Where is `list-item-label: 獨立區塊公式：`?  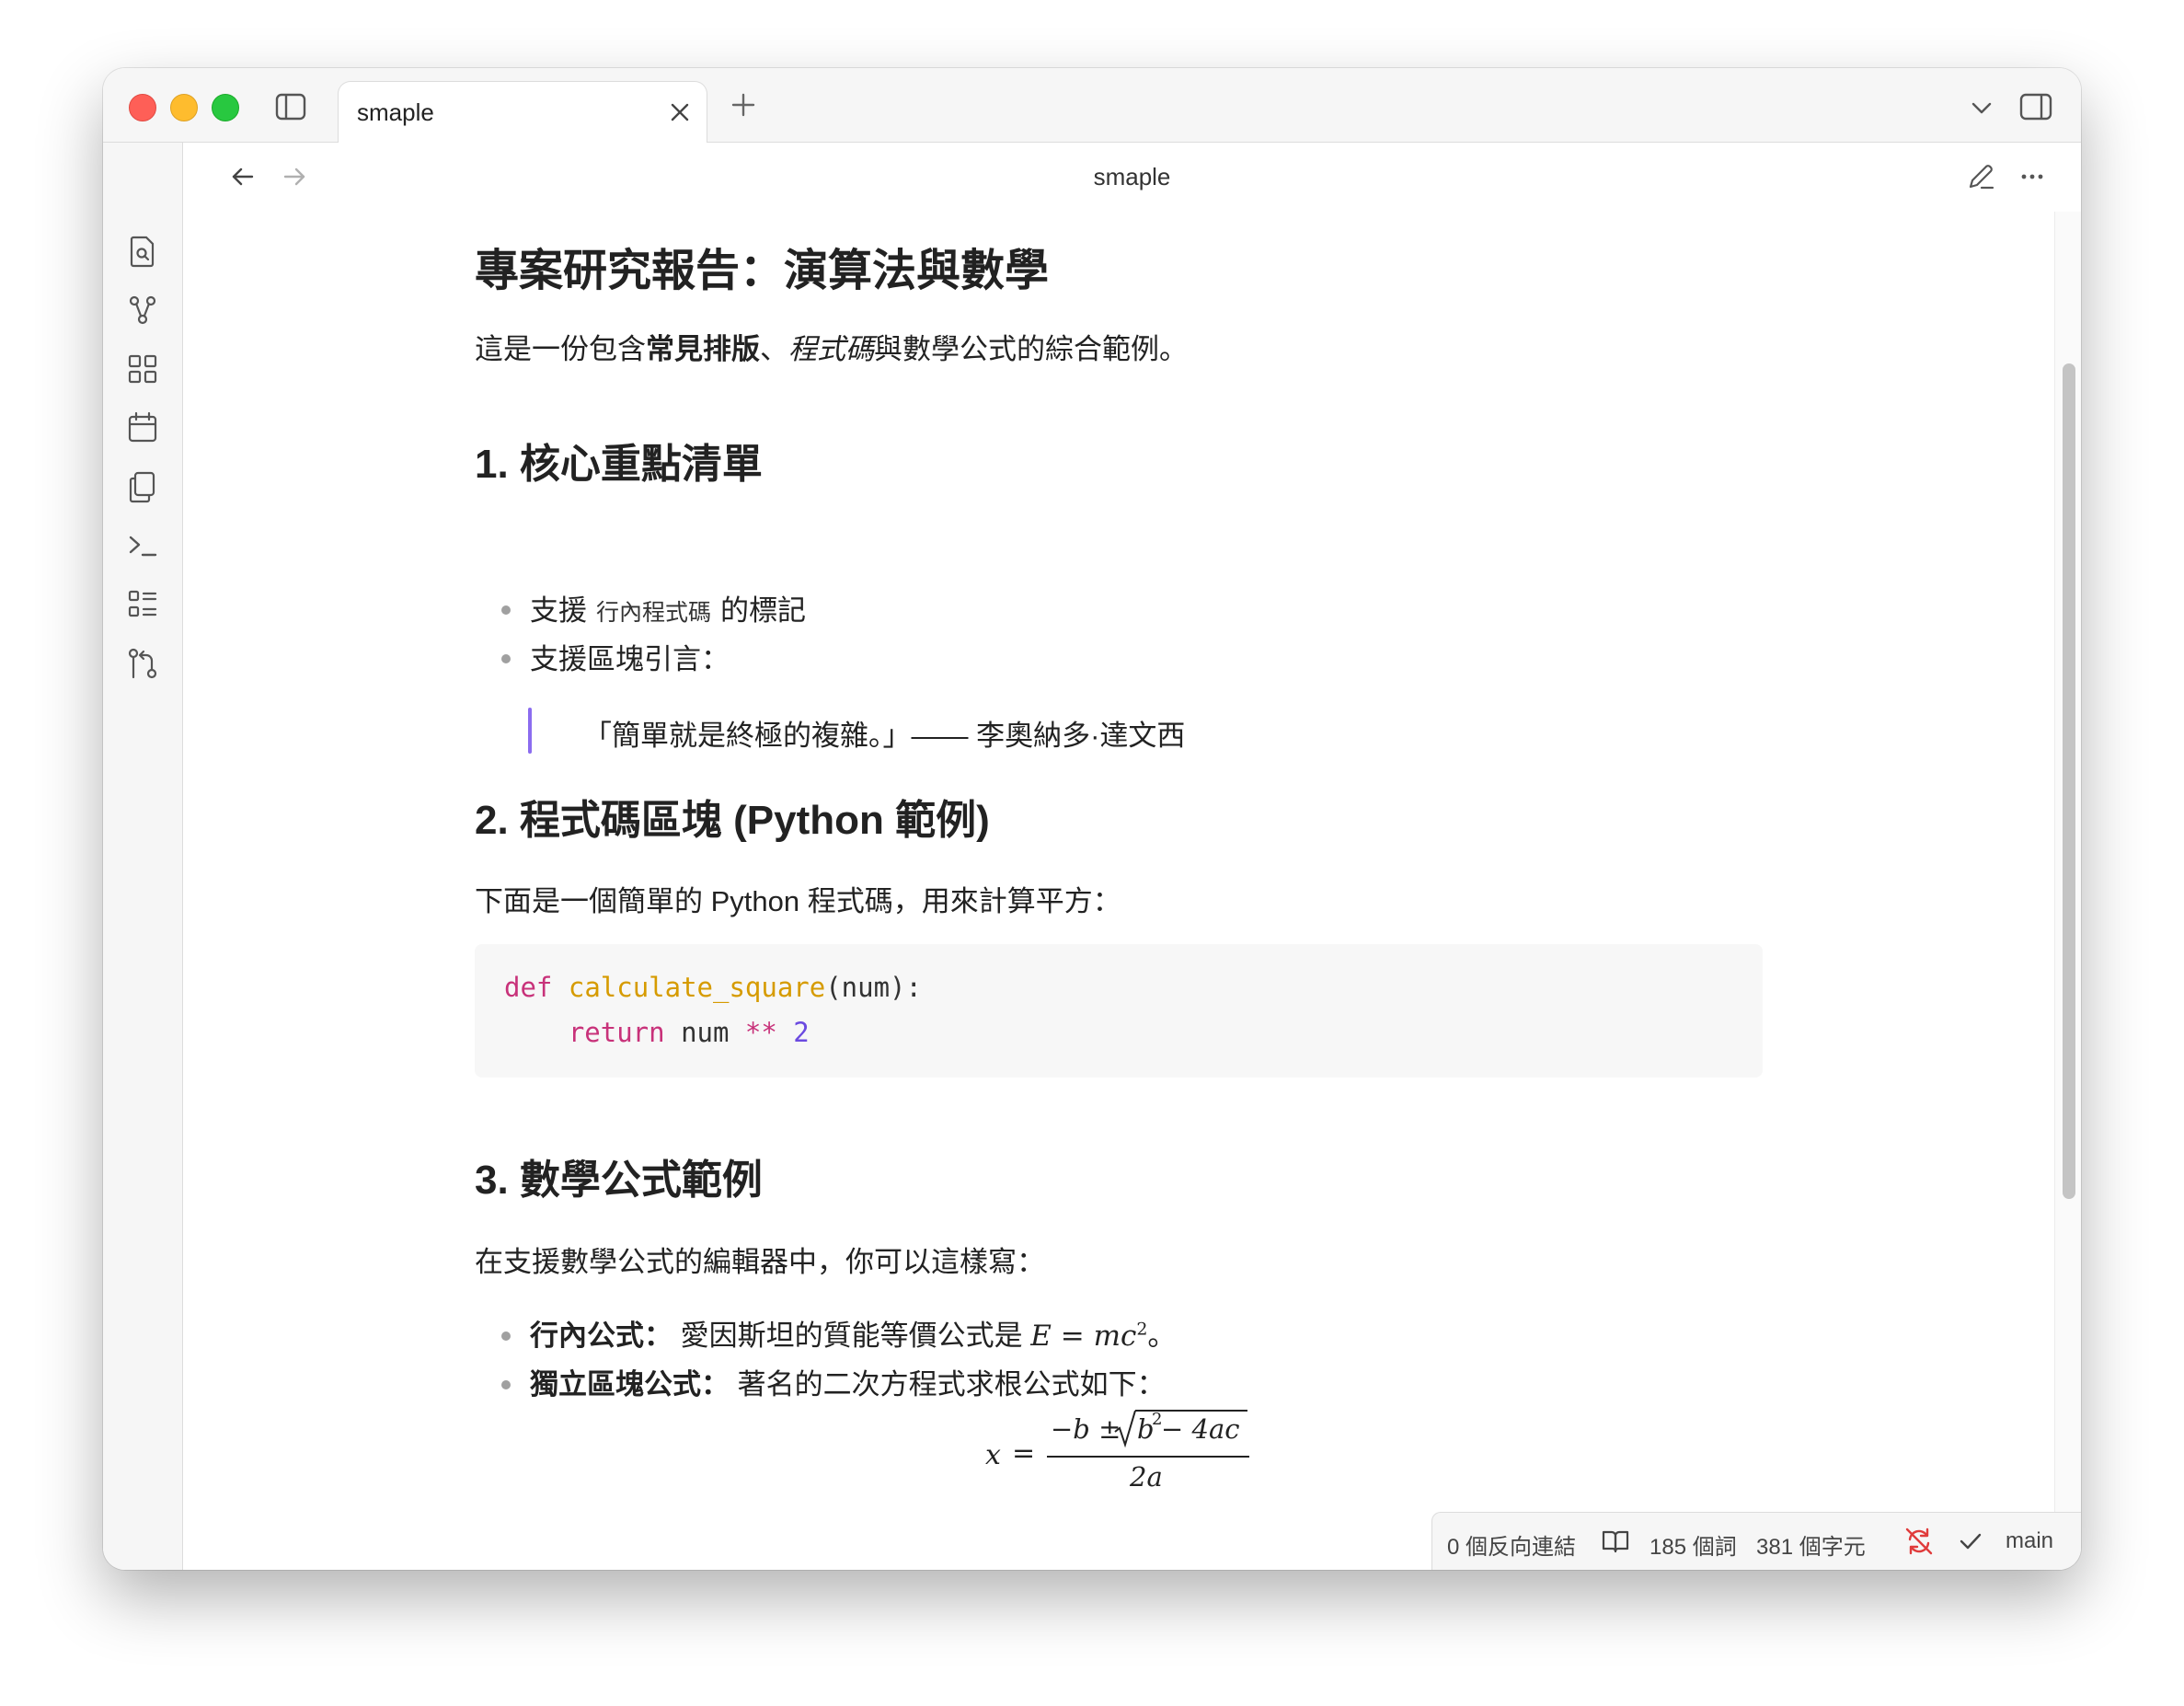
list-item-label: 獨立區塊公式： is located at coordinates (630, 1384).